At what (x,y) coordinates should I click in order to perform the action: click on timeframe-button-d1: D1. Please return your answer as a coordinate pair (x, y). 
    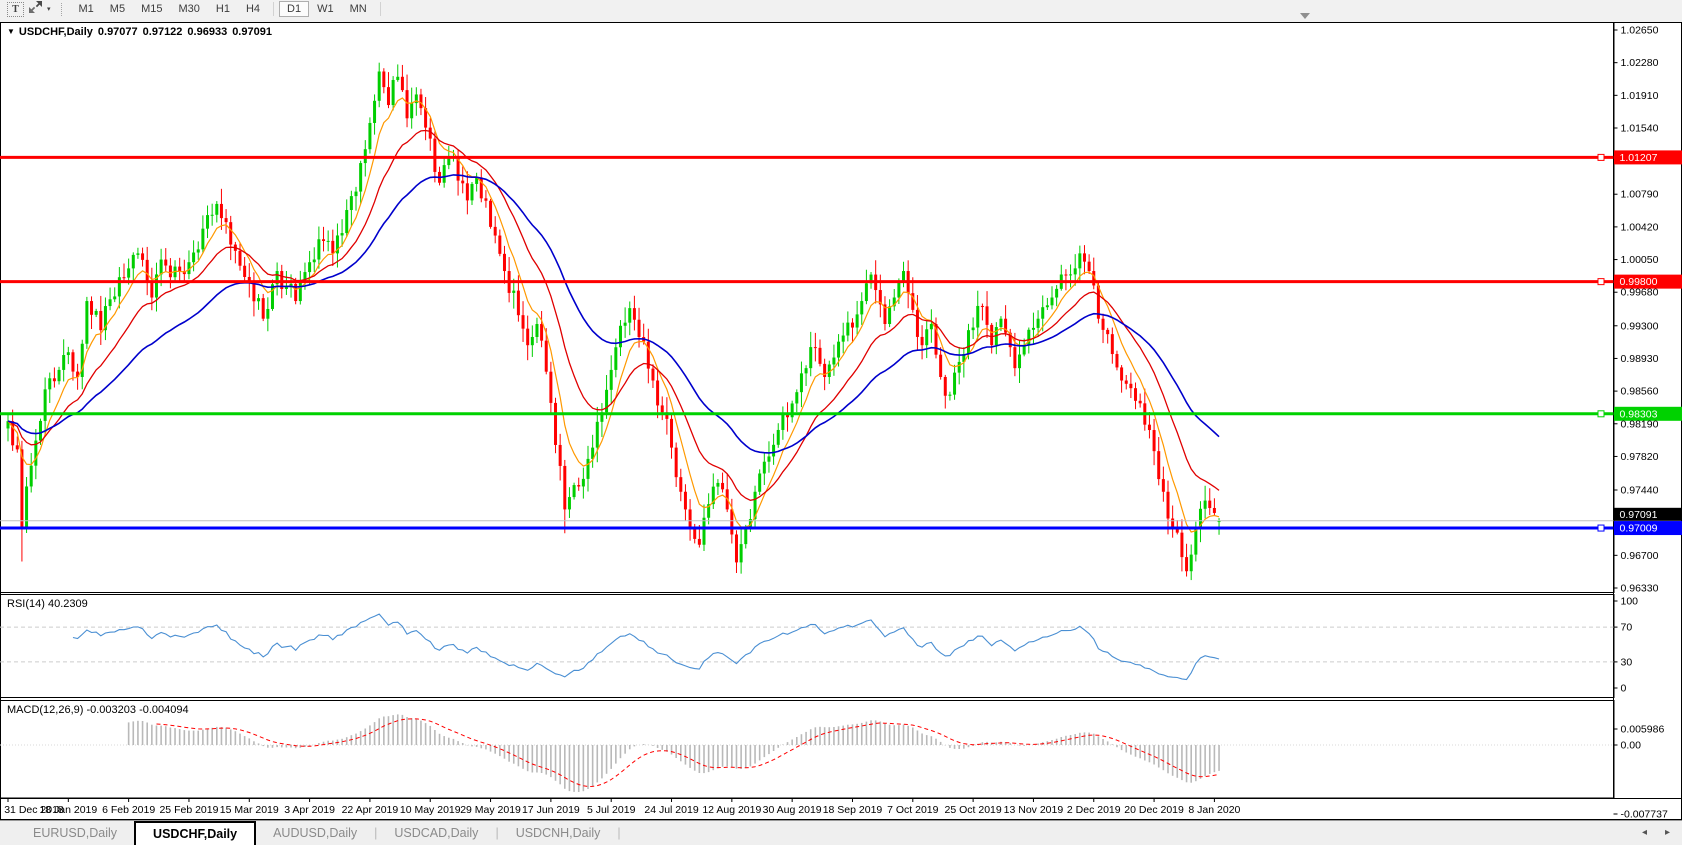
    Looking at the image, I should click on (294, 9).